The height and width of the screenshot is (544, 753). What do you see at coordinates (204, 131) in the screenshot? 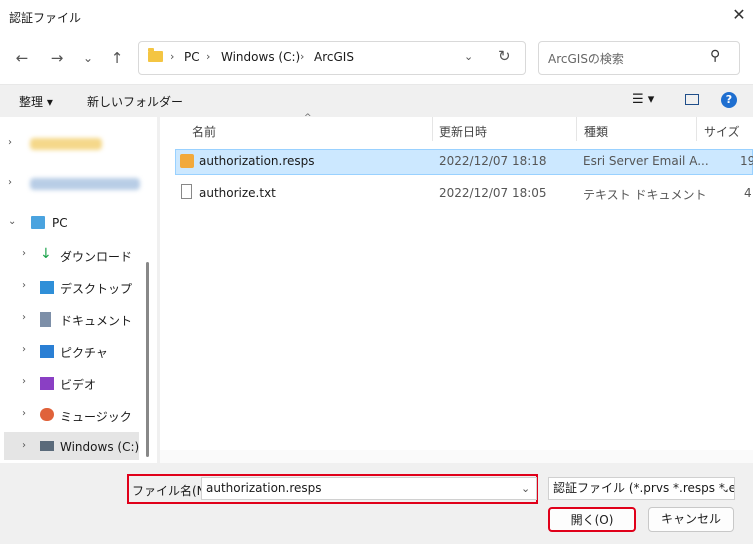
I see `column-header-name: 名前` at bounding box center [204, 131].